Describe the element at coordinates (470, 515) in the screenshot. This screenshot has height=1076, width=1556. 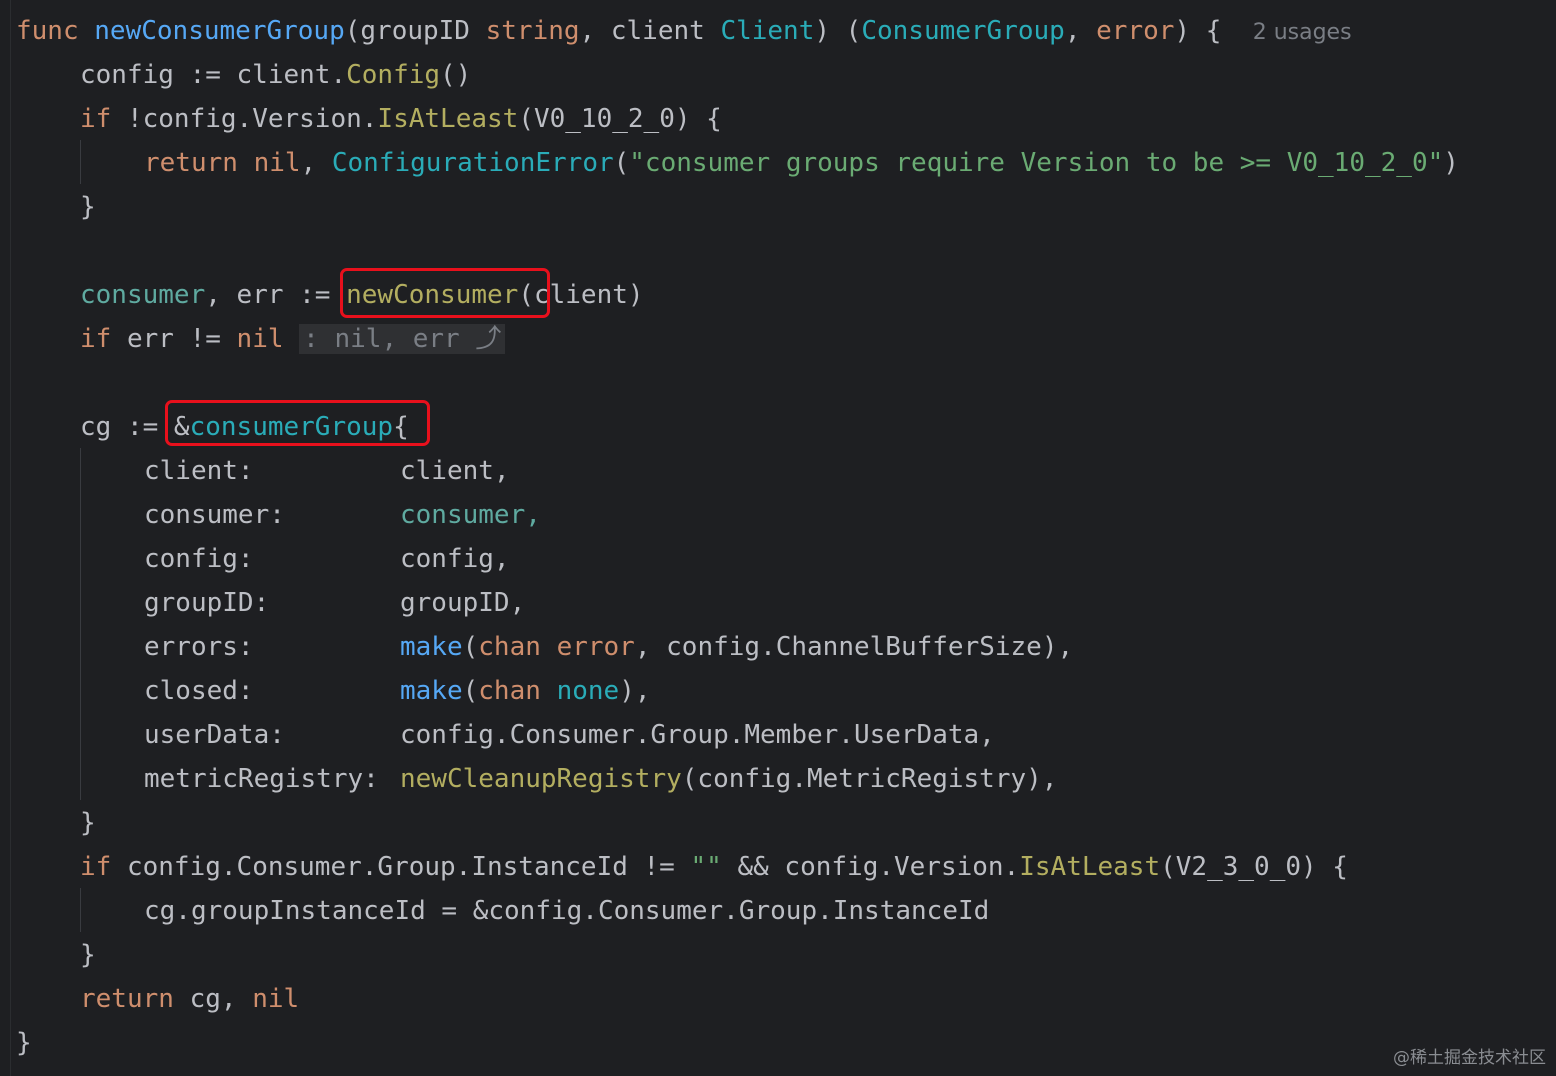
I see `struct-field-value: consumer,` at that location.